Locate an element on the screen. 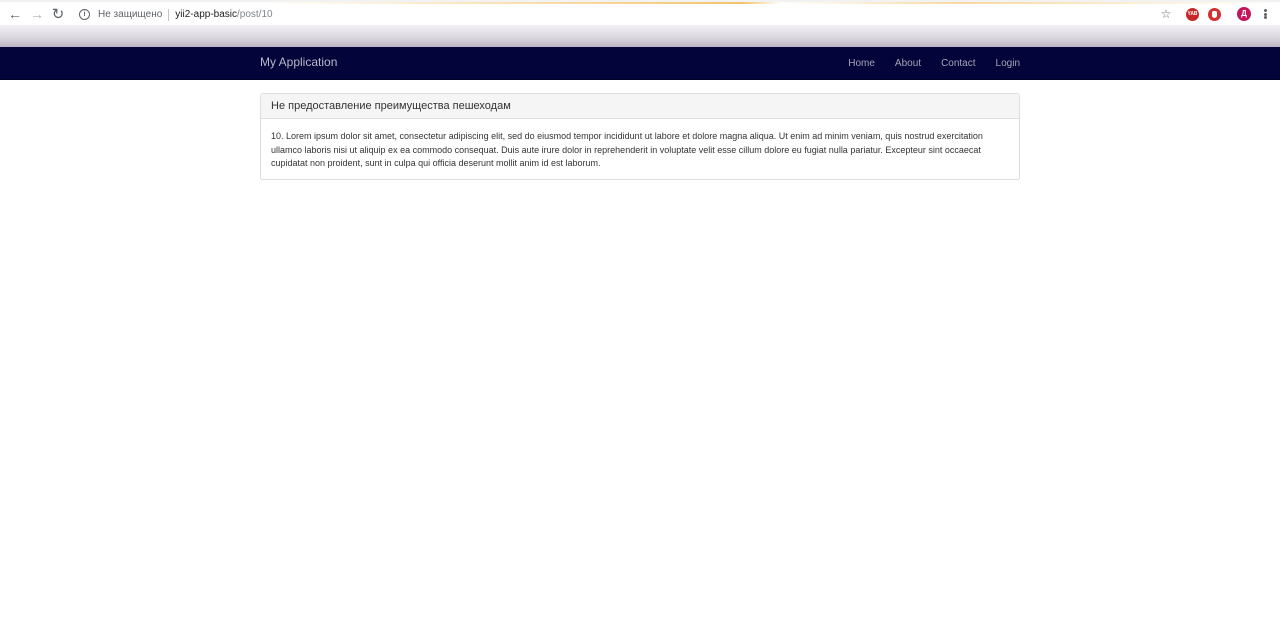 The height and width of the screenshot is (640, 1280). site-info-icon: i is located at coordinates (84, 14).